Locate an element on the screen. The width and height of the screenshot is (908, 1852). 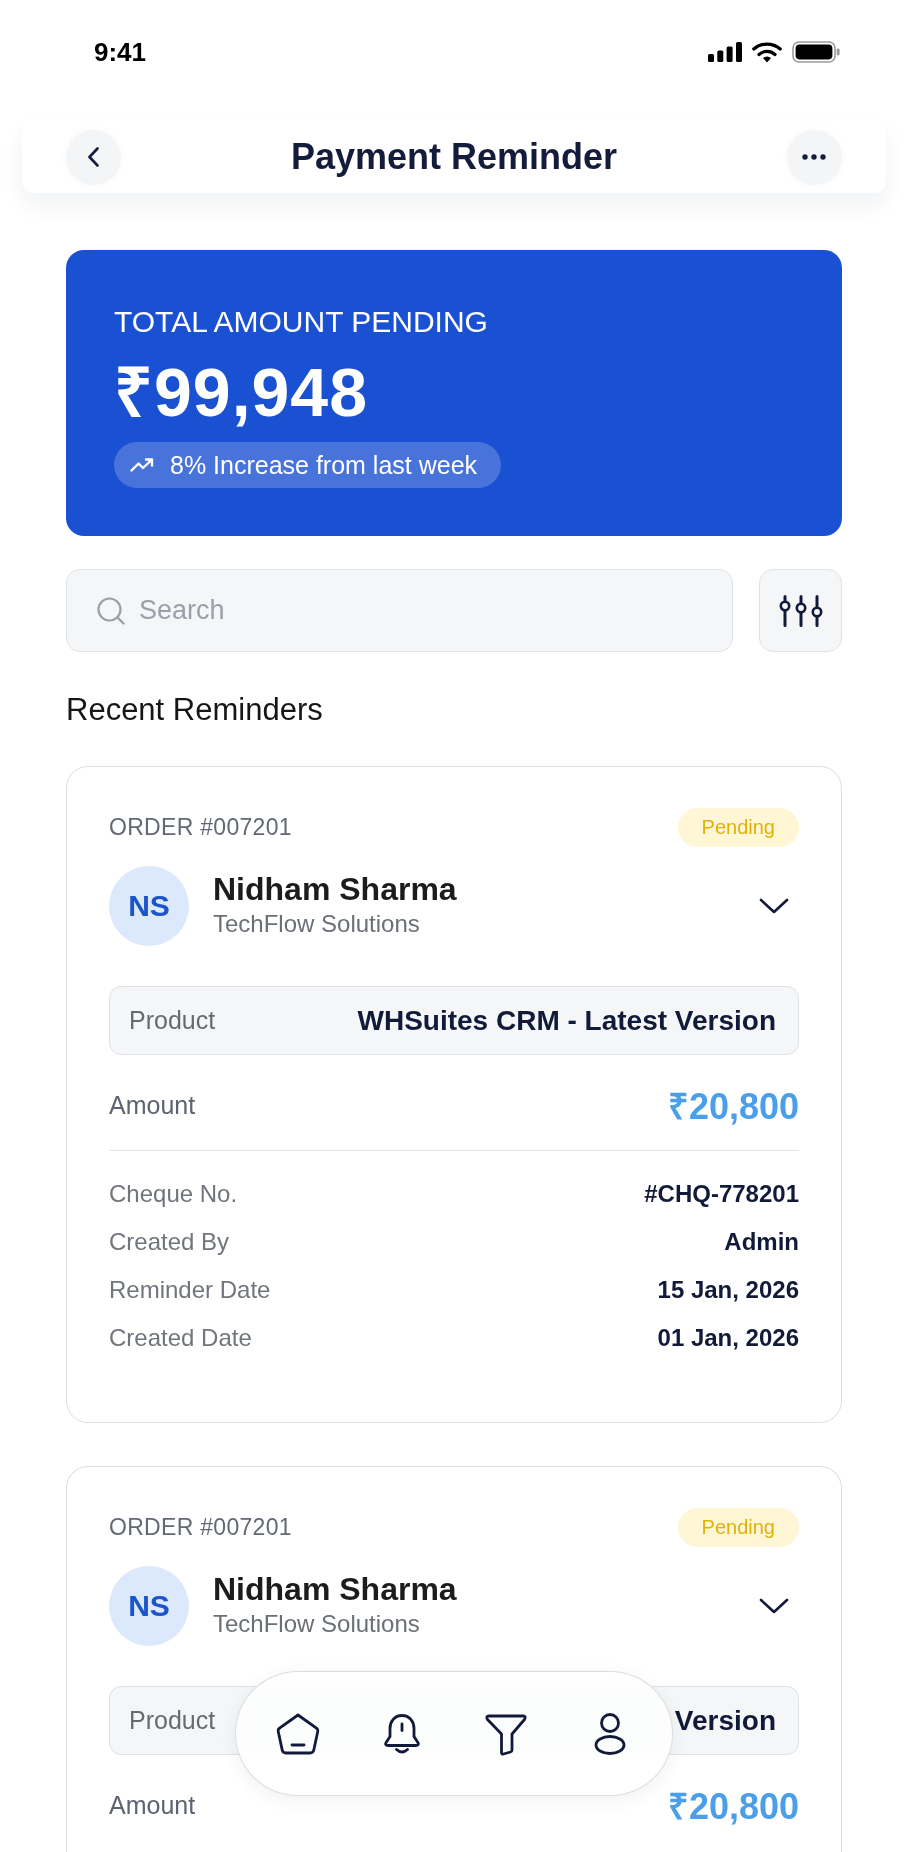
signal-icon is located at coordinates (725, 52).